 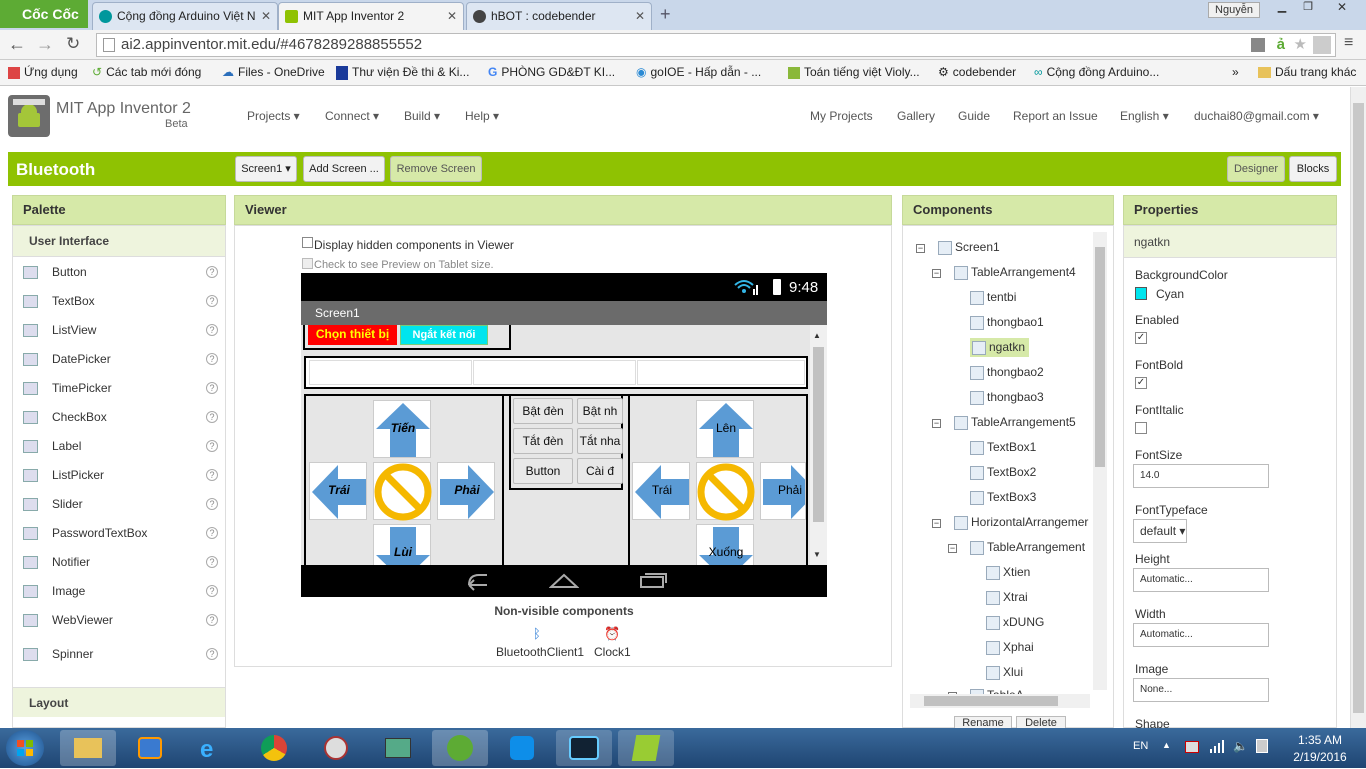 I want to click on link-report-issue: Report an Issue, so click(x=1055, y=116).